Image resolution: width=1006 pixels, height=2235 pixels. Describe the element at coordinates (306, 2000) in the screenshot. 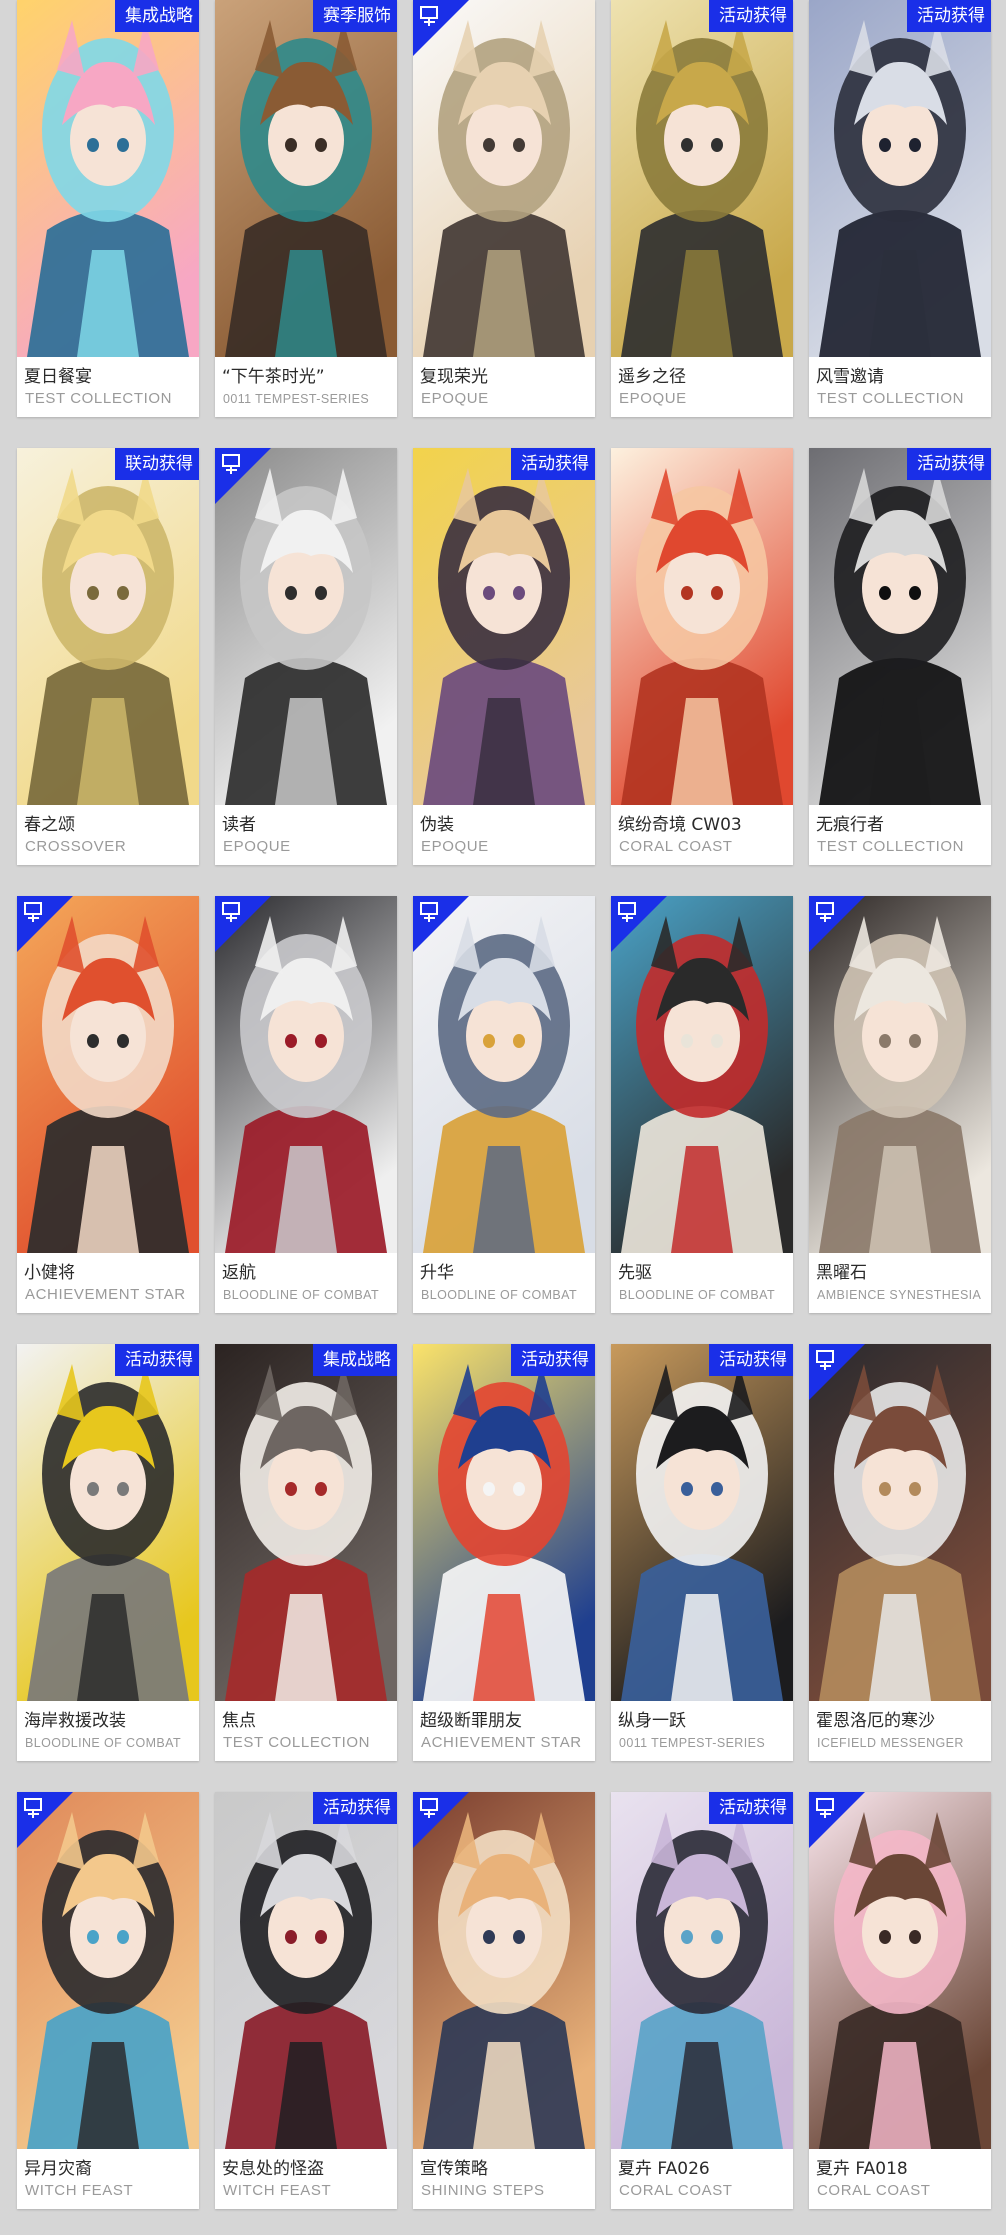

I see `skin-card: 活动获得 安息处的怪盗 WITCH FEAST` at that location.